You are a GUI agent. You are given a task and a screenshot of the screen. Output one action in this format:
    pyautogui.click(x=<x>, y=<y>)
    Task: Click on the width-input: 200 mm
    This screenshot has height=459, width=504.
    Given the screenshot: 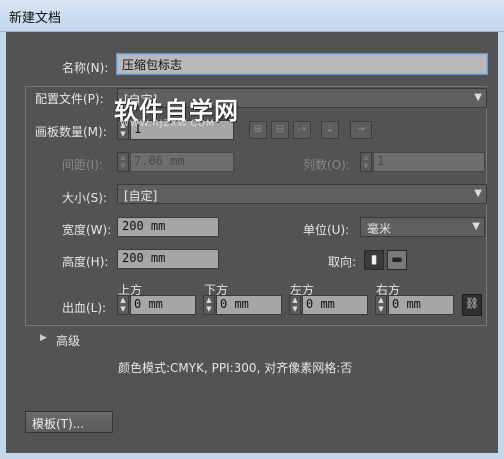 What is the action you would take?
    pyautogui.click(x=168, y=227)
    